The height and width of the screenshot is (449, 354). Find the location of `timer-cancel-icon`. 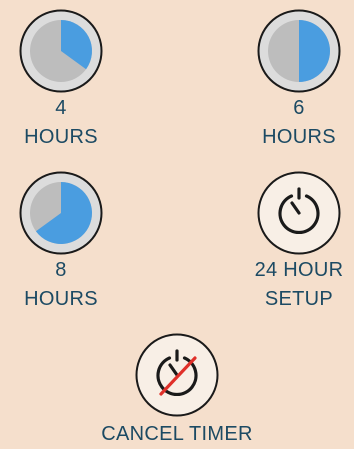

timer-cancel-icon is located at coordinates (177, 375).